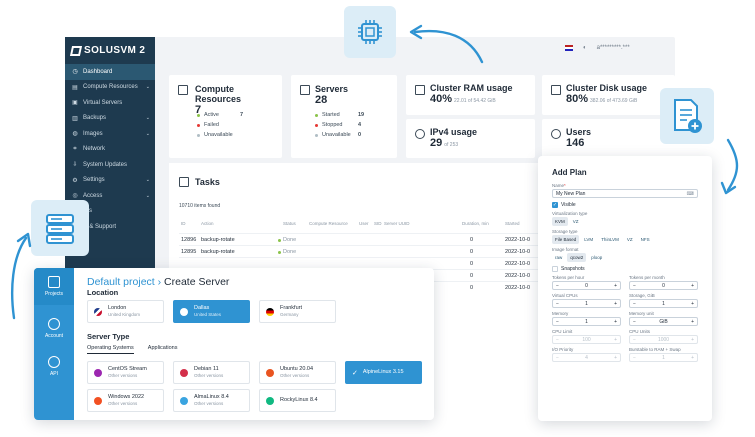 This screenshot has width=755, height=437. What do you see at coordinates (103, 102) in the screenshot?
I see `sidebar-item-label: Virtual Servers` at bounding box center [103, 102].